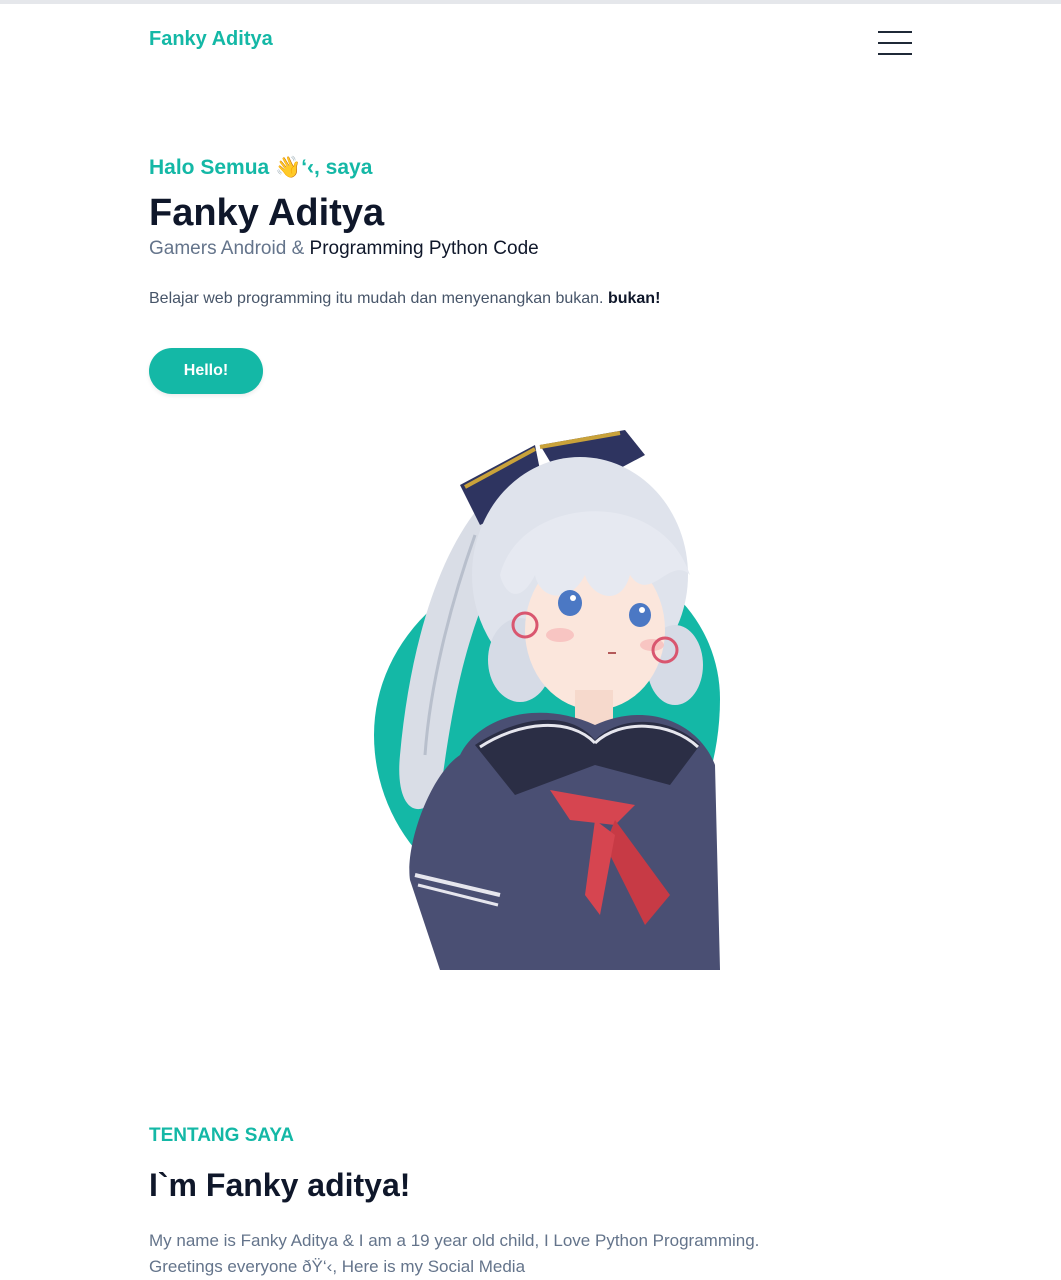 The height and width of the screenshot is (1280, 1061). Describe the element at coordinates (221, 1135) in the screenshot. I see `about-label: TENTANG SAYA` at that location.